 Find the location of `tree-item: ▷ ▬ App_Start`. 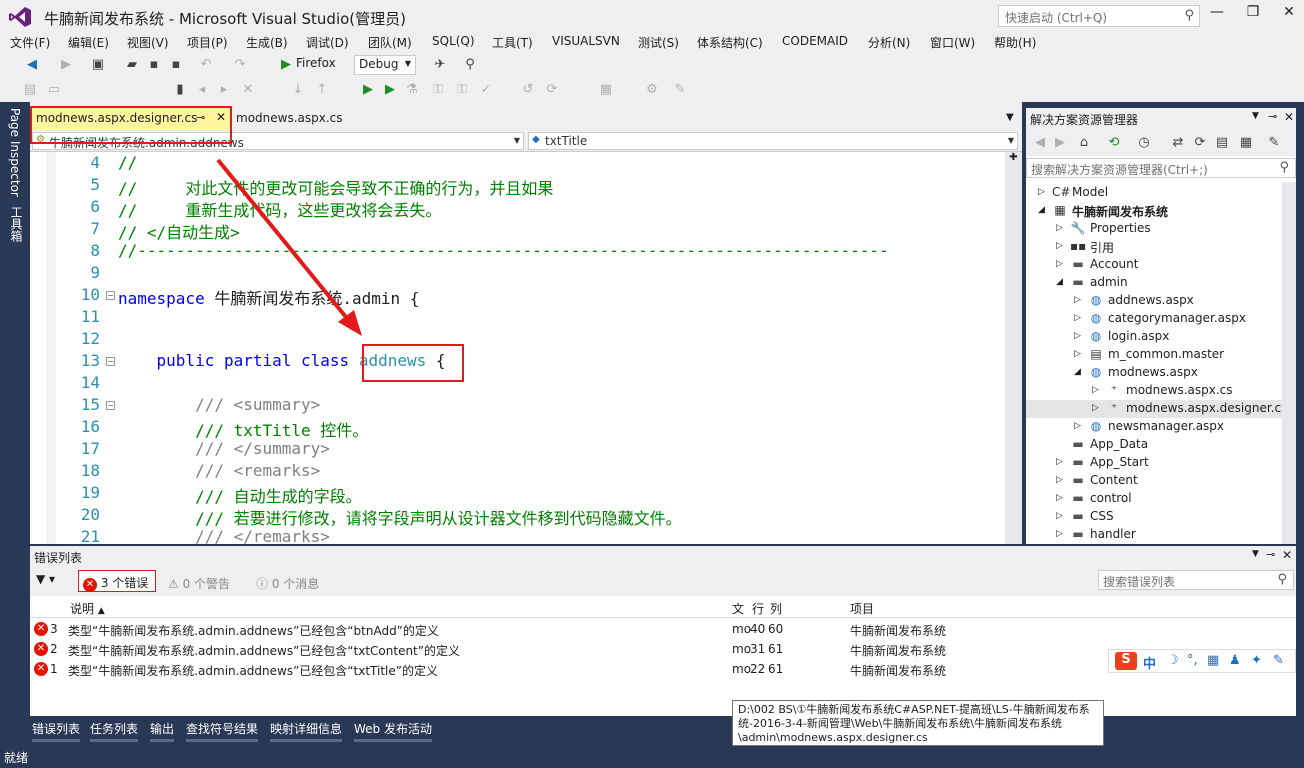

tree-item: ▷ ▬ App_Start is located at coordinates (1154, 463).